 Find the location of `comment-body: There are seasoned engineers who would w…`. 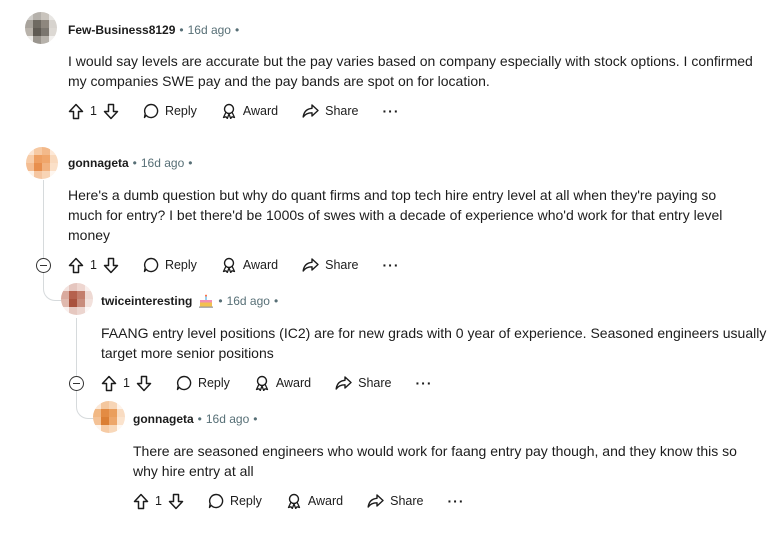

comment-body: There are seasoned engineers who would w… is located at coordinates (453, 461).